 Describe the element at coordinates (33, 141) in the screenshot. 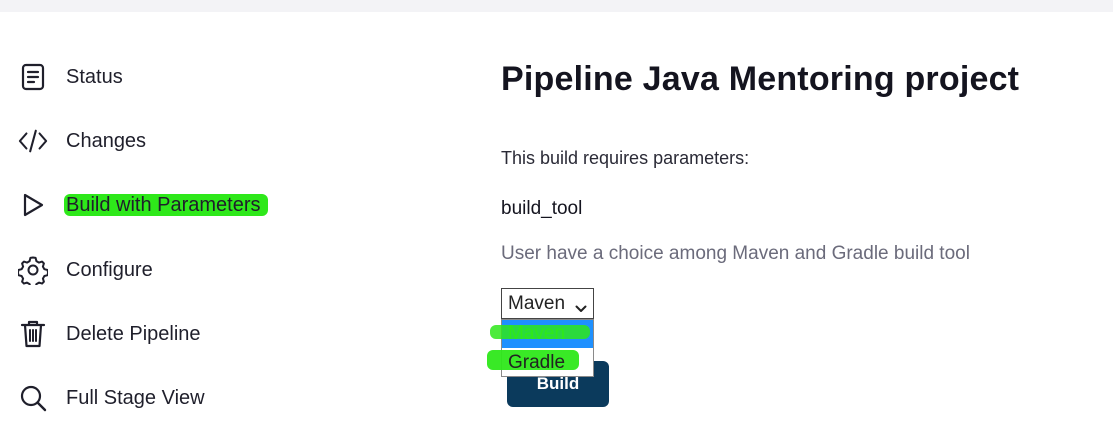

I see `code-icon` at that location.